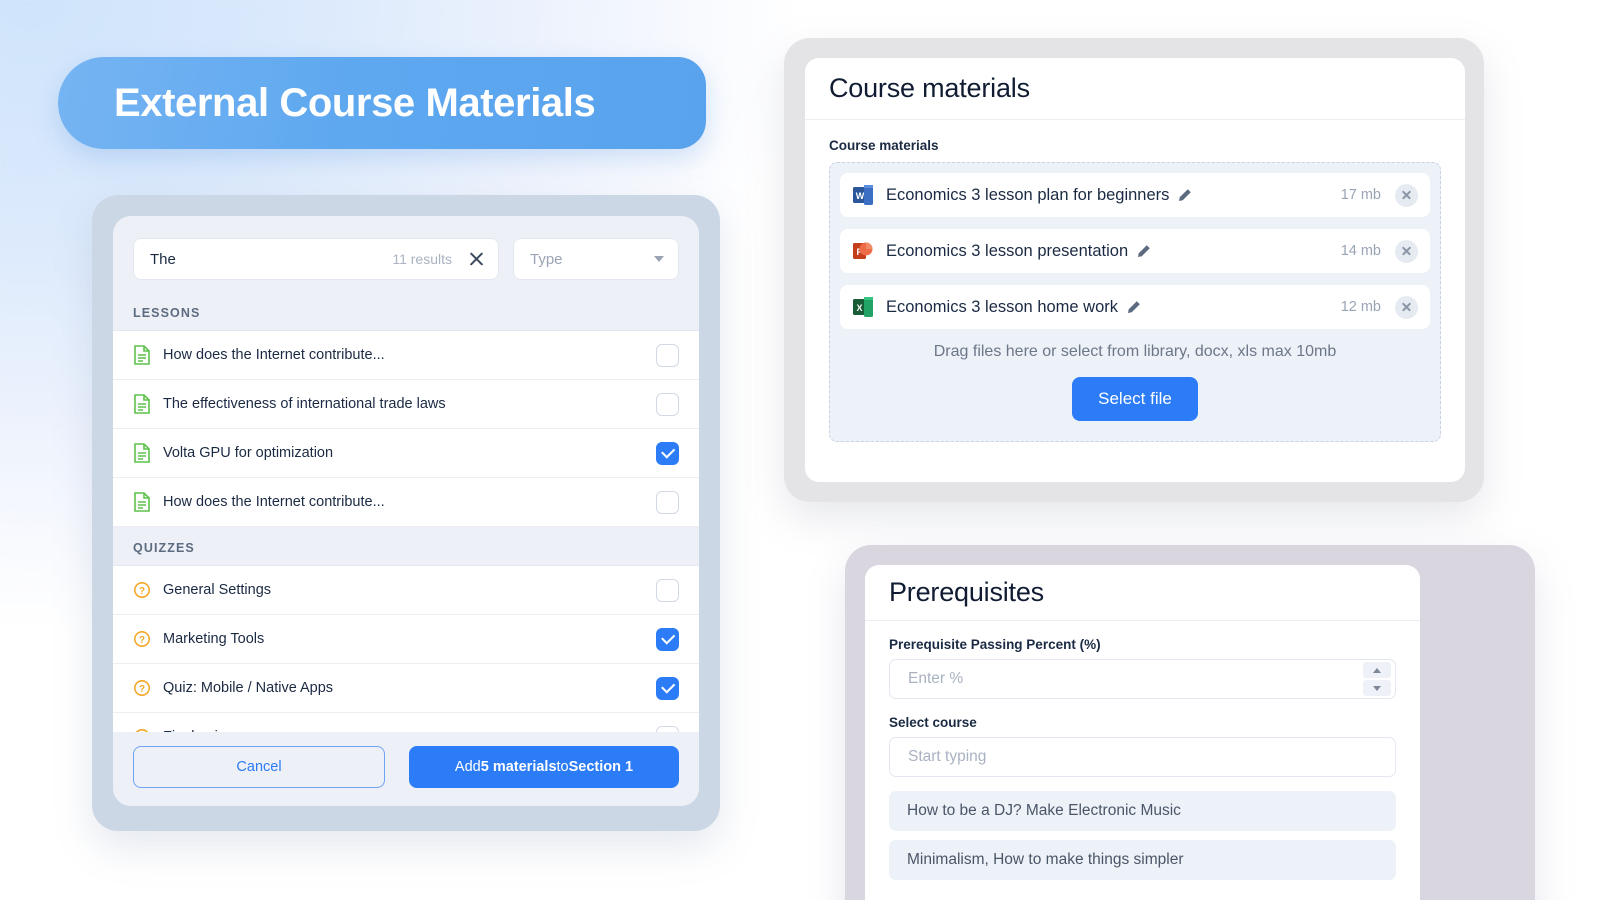 Image resolution: width=1600 pixels, height=900 pixels. What do you see at coordinates (863, 250) in the screenshot?
I see `powerpoint-file-icon: P` at bounding box center [863, 250].